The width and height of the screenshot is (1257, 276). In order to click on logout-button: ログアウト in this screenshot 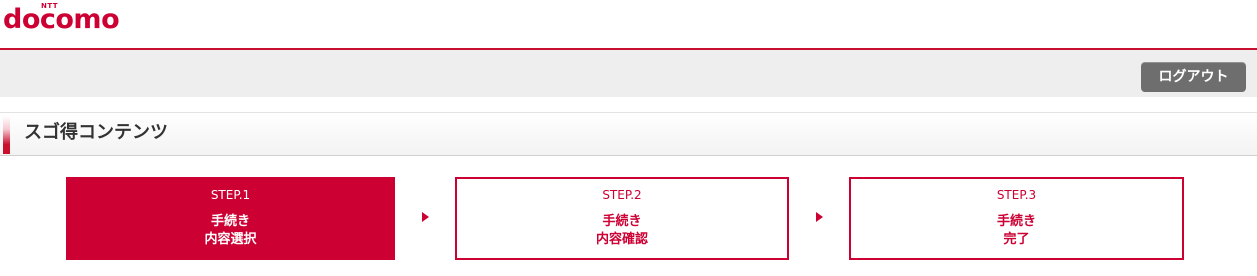, I will do `click(1193, 77)`.